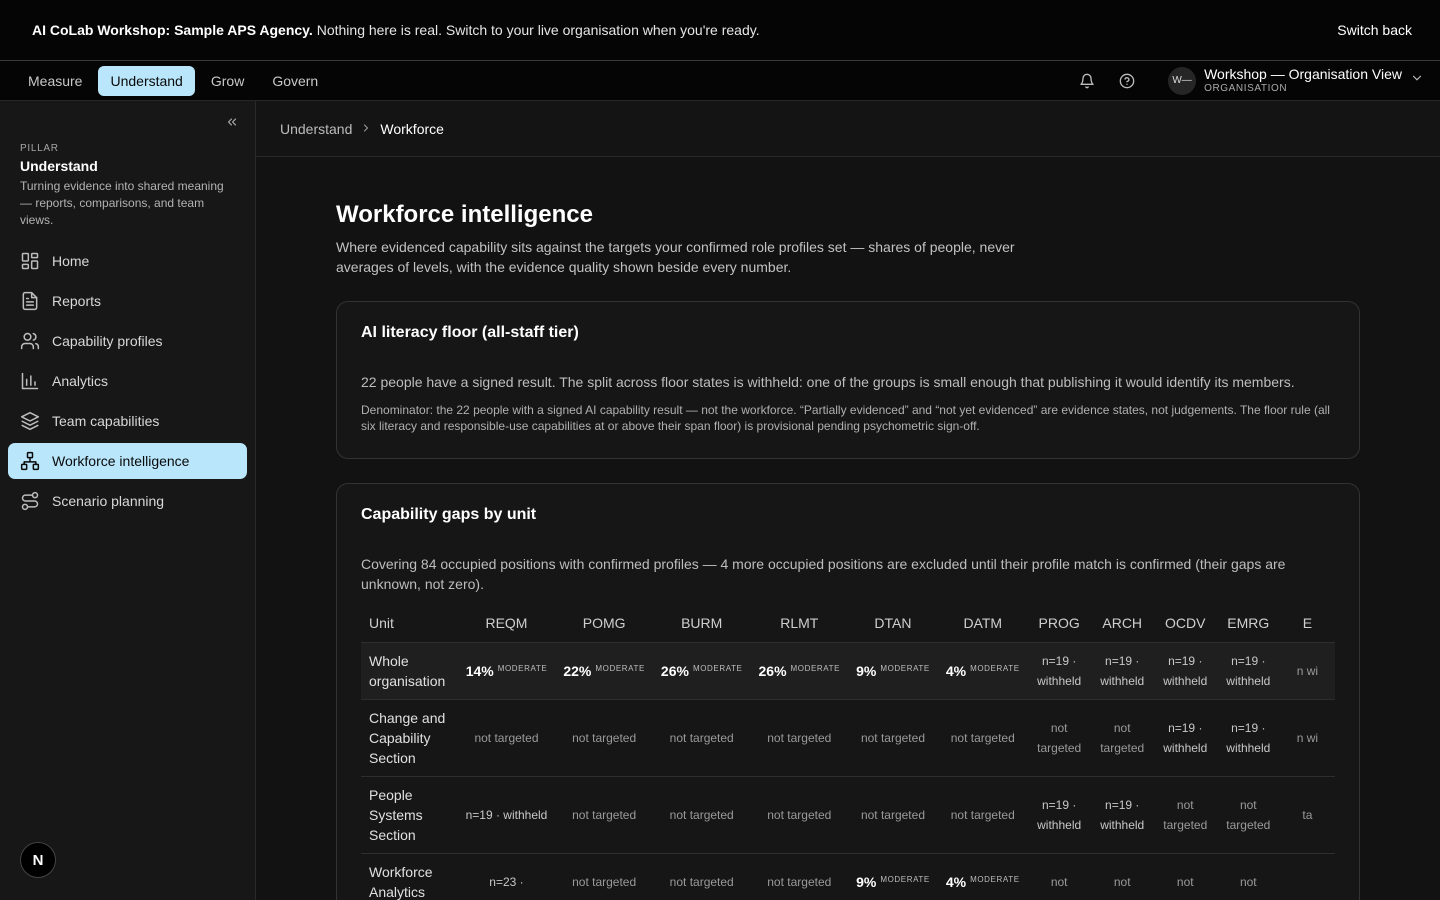 The image size is (1440, 900). What do you see at coordinates (295, 81) in the screenshot?
I see `tab-govern: Govern` at bounding box center [295, 81].